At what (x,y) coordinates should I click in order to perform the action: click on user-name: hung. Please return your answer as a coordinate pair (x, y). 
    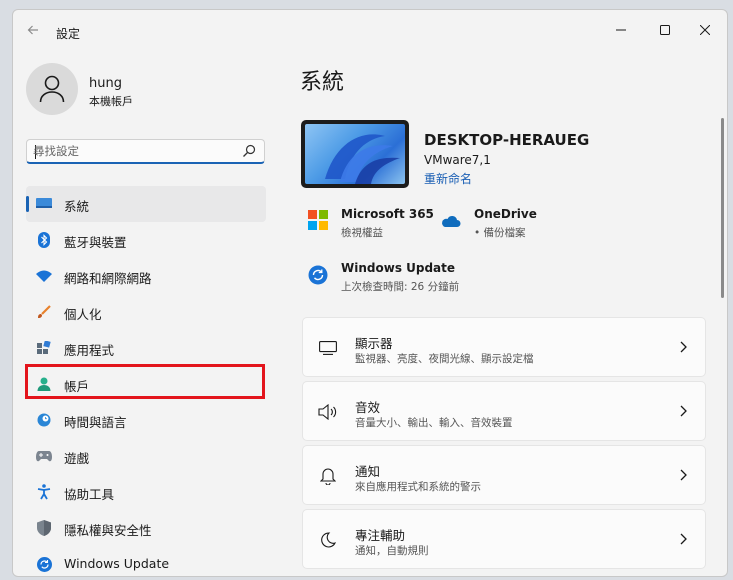
    Looking at the image, I should click on (105, 83).